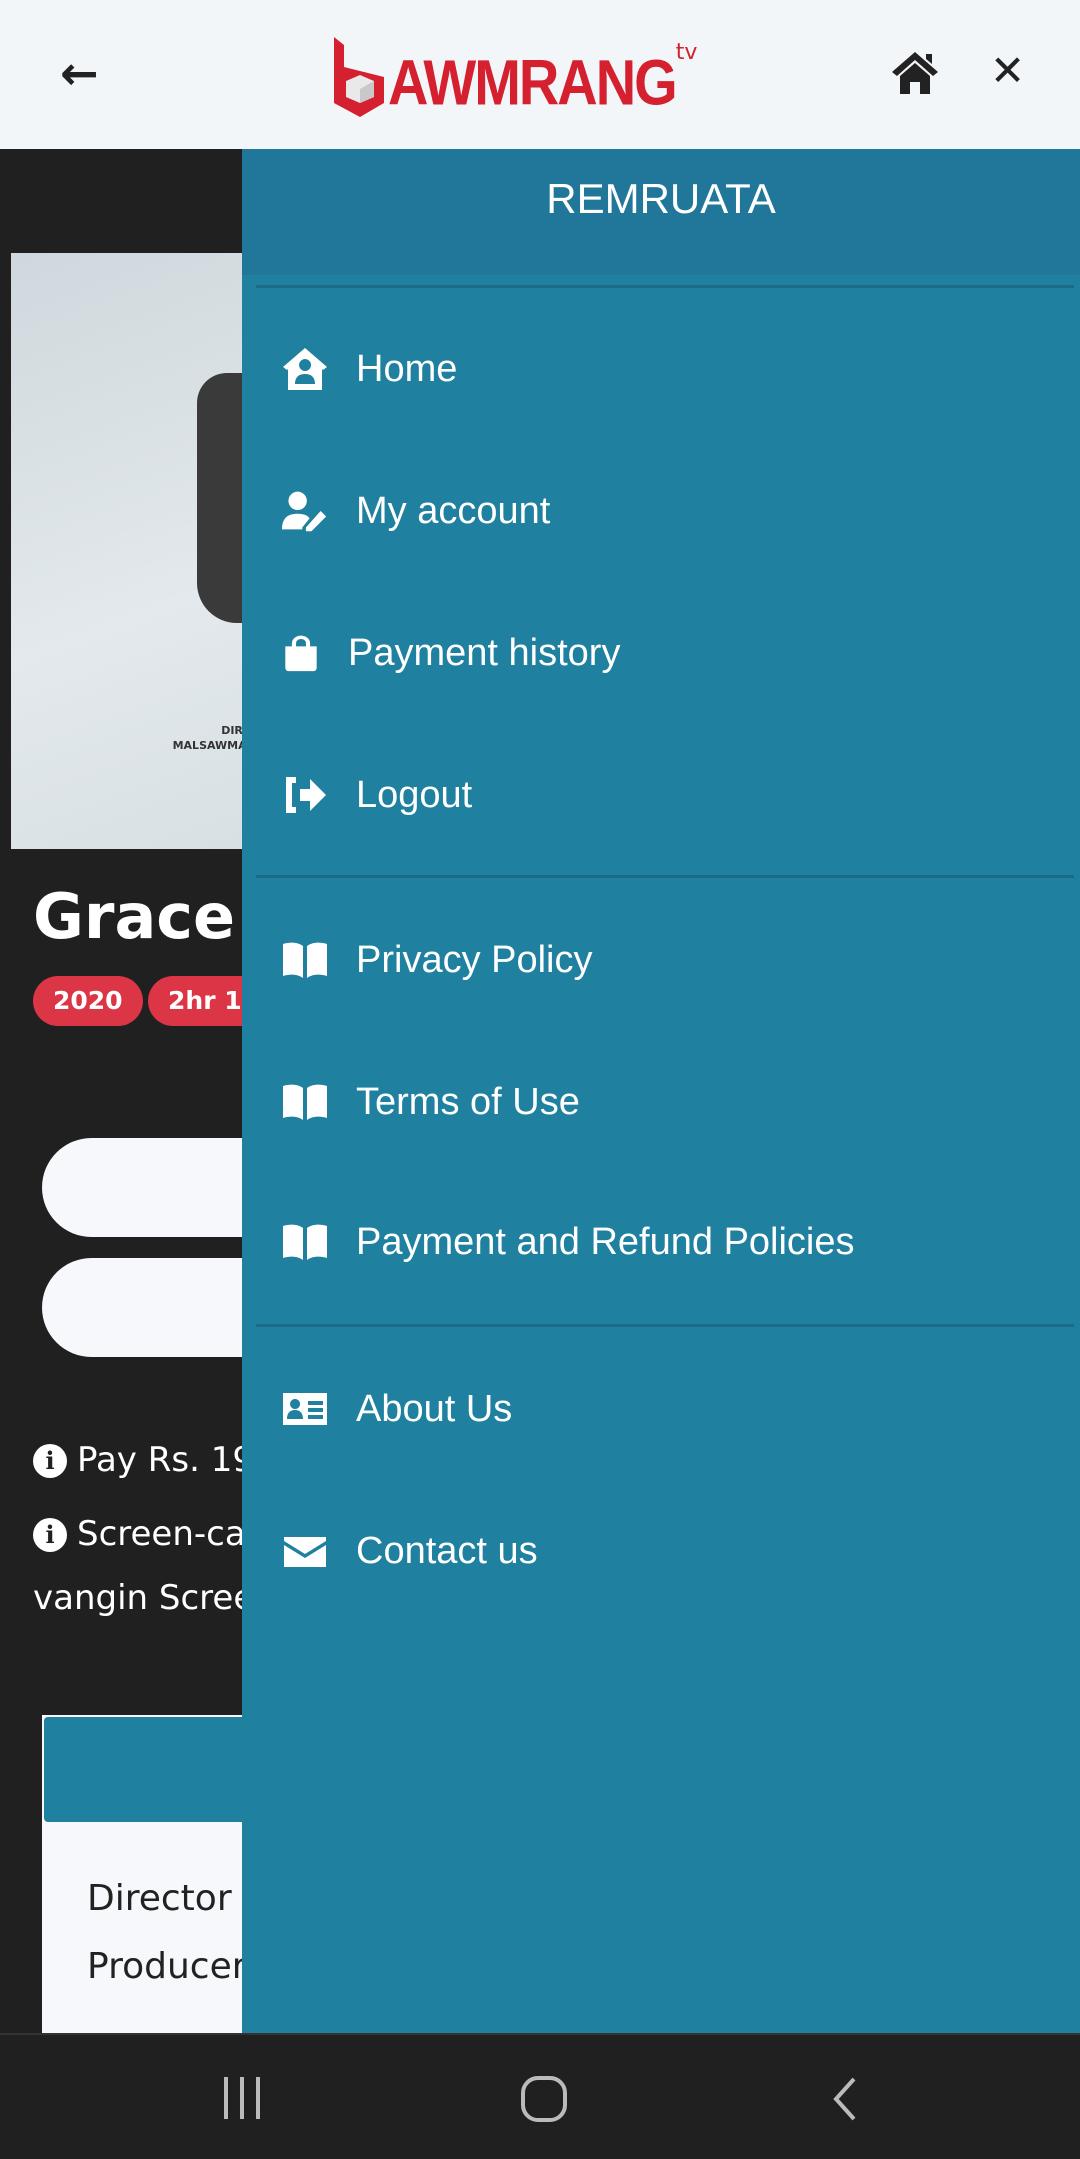 The width and height of the screenshot is (1080, 2159). What do you see at coordinates (85, 73) in the screenshot?
I see `back-arrow-icon: ←` at bounding box center [85, 73].